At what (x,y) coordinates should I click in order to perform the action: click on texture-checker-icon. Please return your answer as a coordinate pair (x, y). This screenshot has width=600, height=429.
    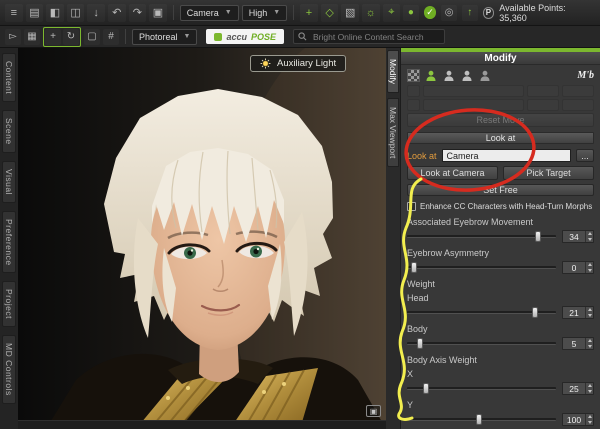
    Looking at the image, I should click on (413, 75).